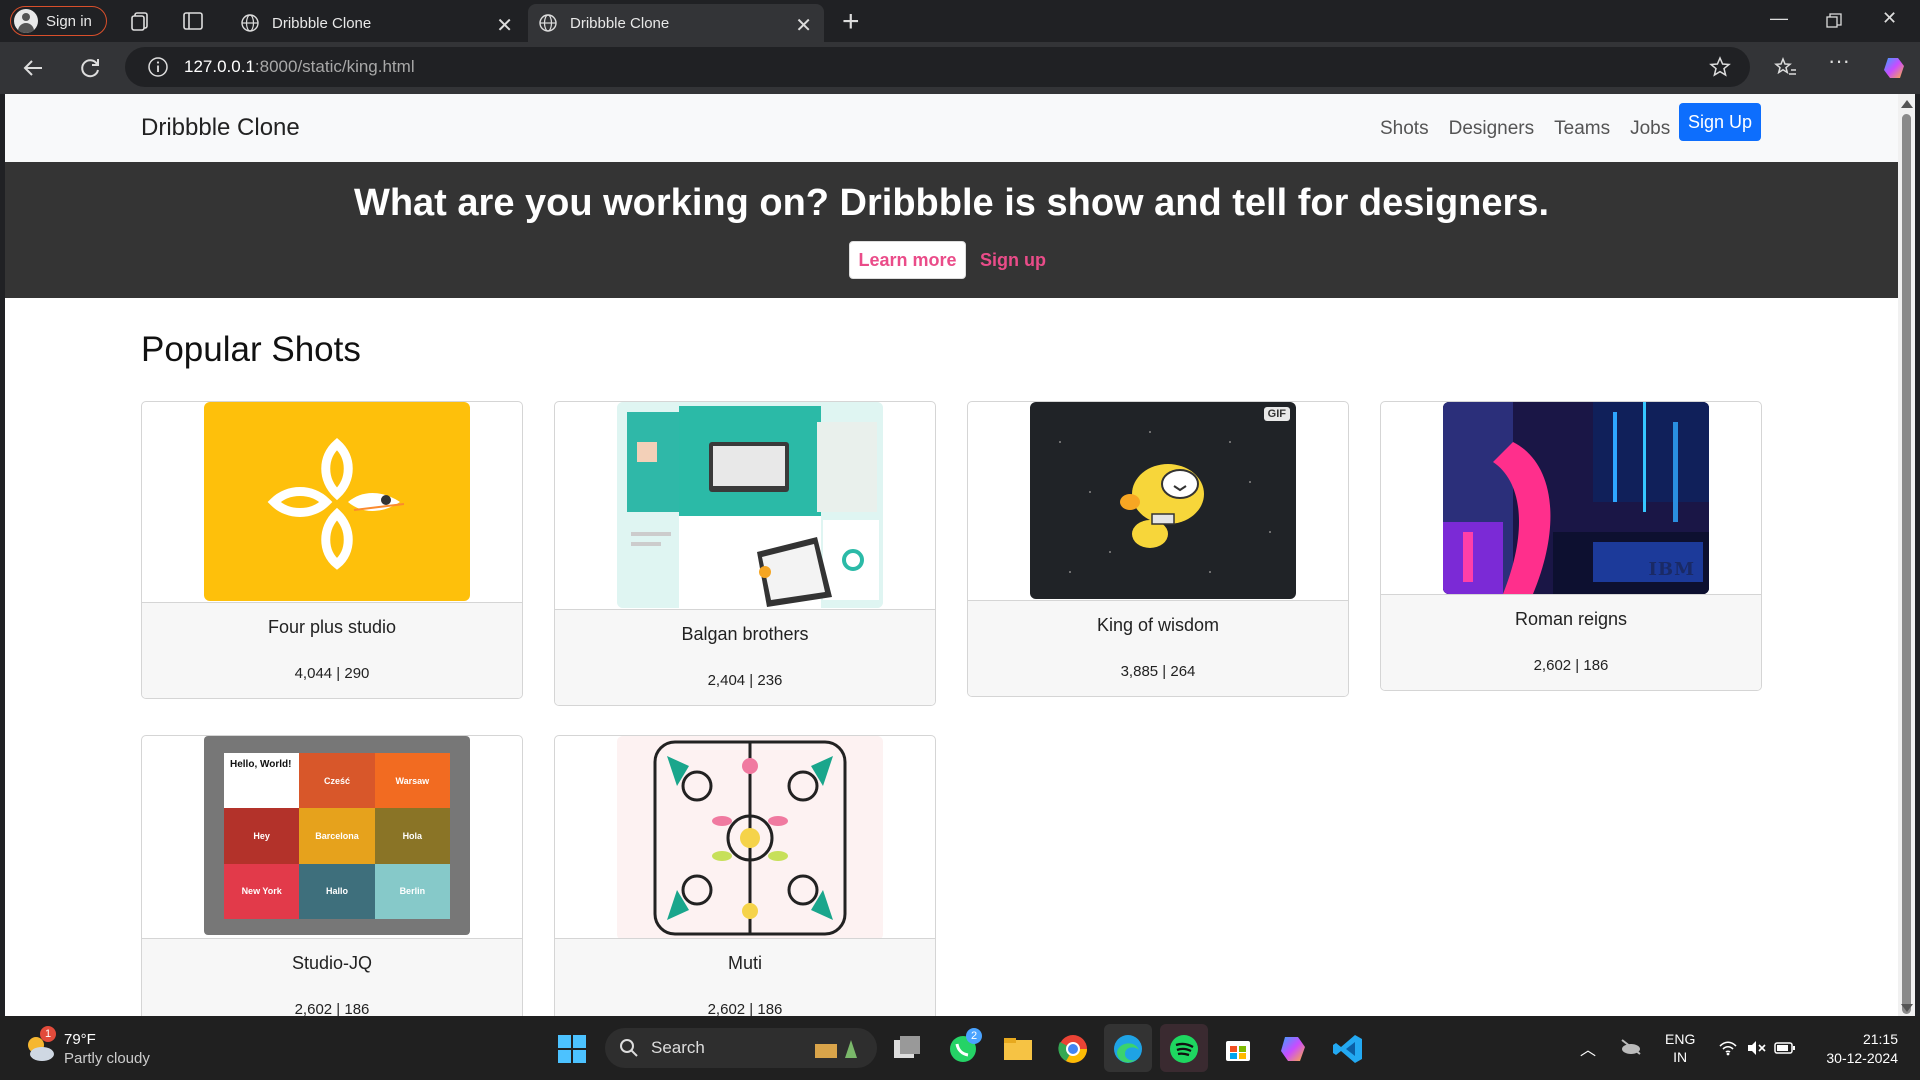 The image size is (1920, 1080). Describe the element at coordinates (1293, 1049) in the screenshot. I see `copilot-app-icon` at that location.